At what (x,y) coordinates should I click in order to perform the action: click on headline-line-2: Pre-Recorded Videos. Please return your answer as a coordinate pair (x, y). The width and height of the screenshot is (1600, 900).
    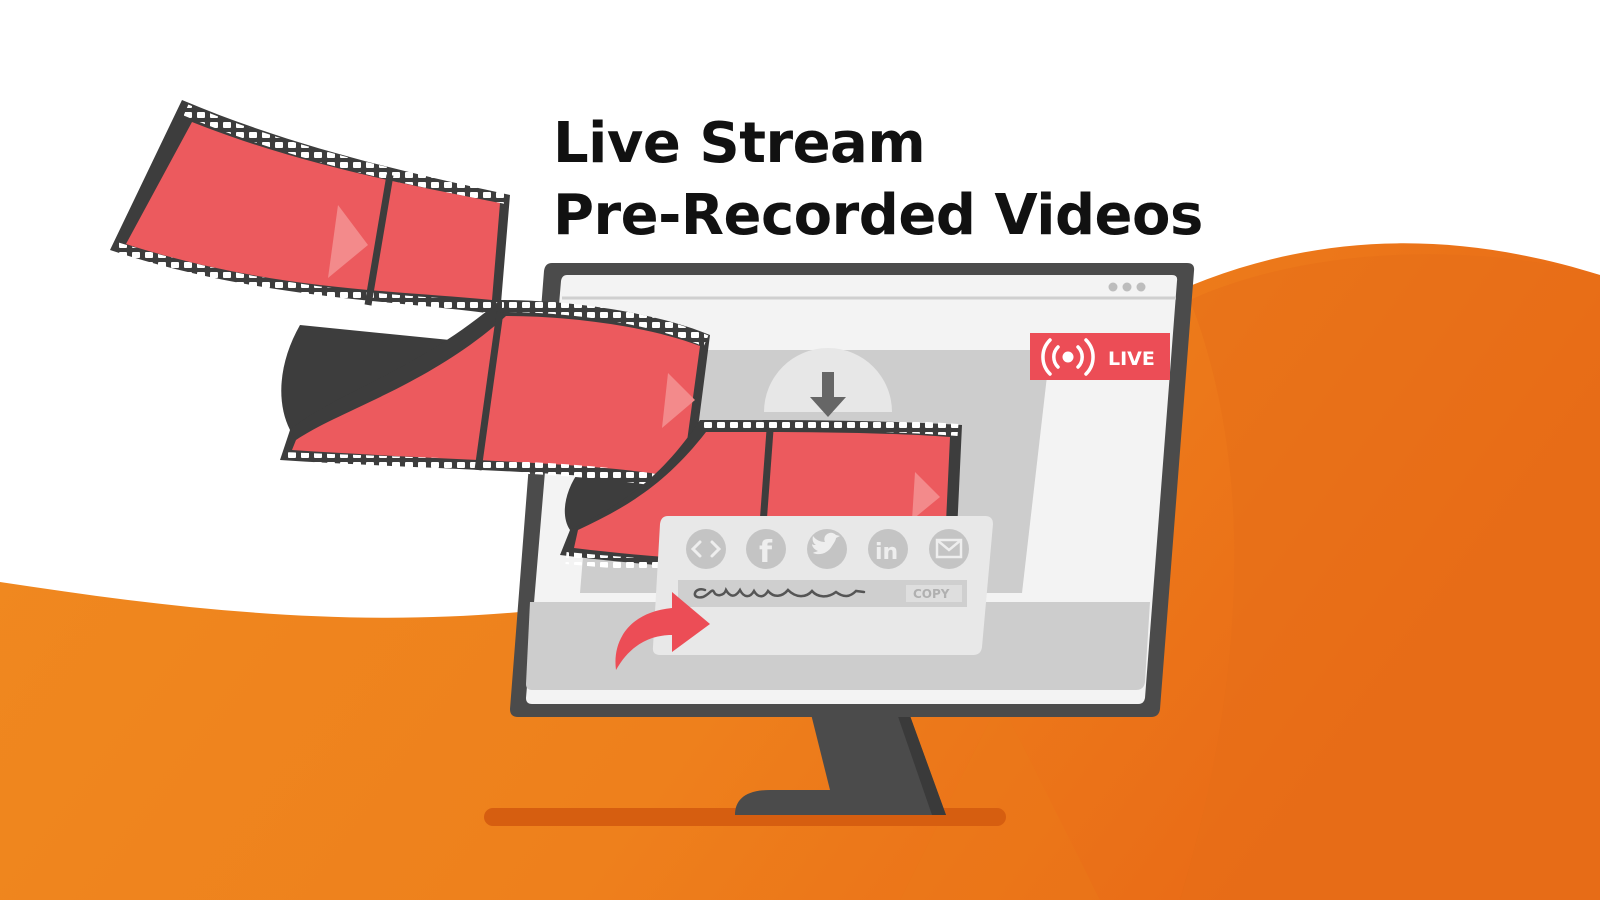
    Looking at the image, I should click on (878, 215).